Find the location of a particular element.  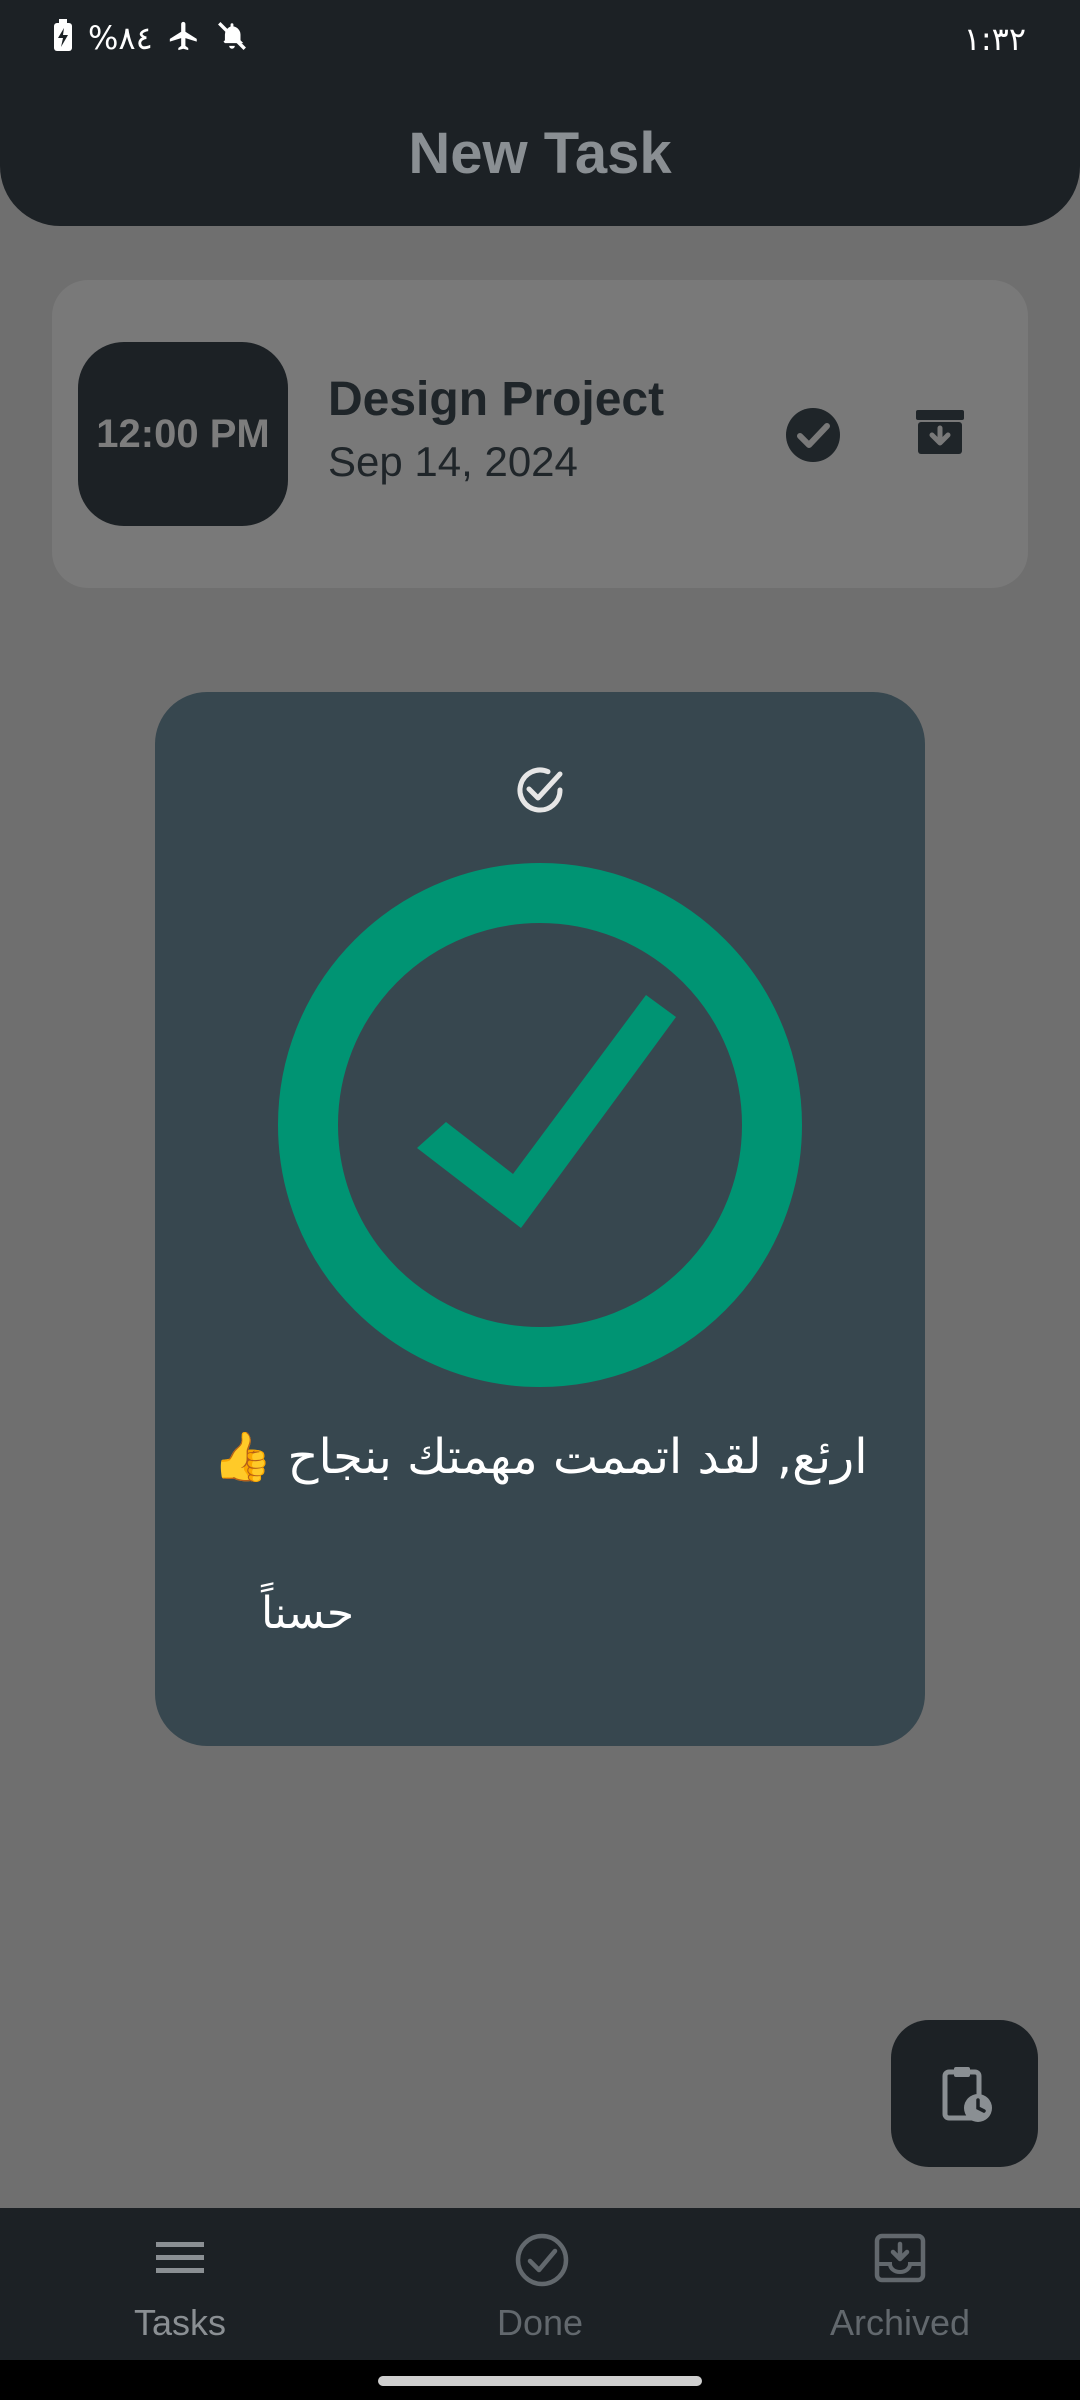

task-date: Sep 14, 2024 is located at coordinates (453, 461).